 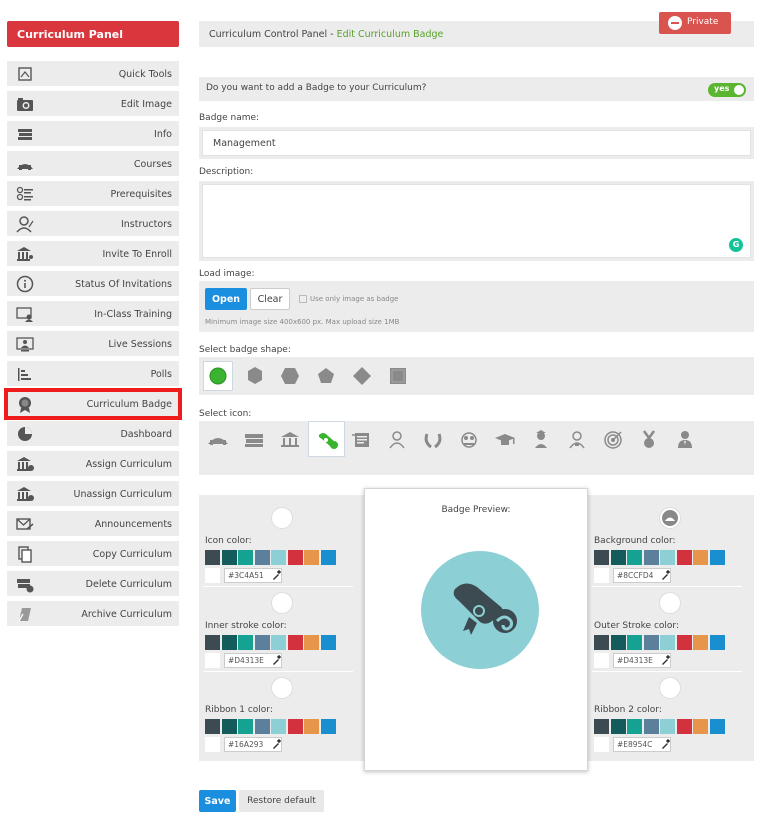 What do you see at coordinates (541, 440) in the screenshot?
I see `icon-option-graduate` at bounding box center [541, 440].